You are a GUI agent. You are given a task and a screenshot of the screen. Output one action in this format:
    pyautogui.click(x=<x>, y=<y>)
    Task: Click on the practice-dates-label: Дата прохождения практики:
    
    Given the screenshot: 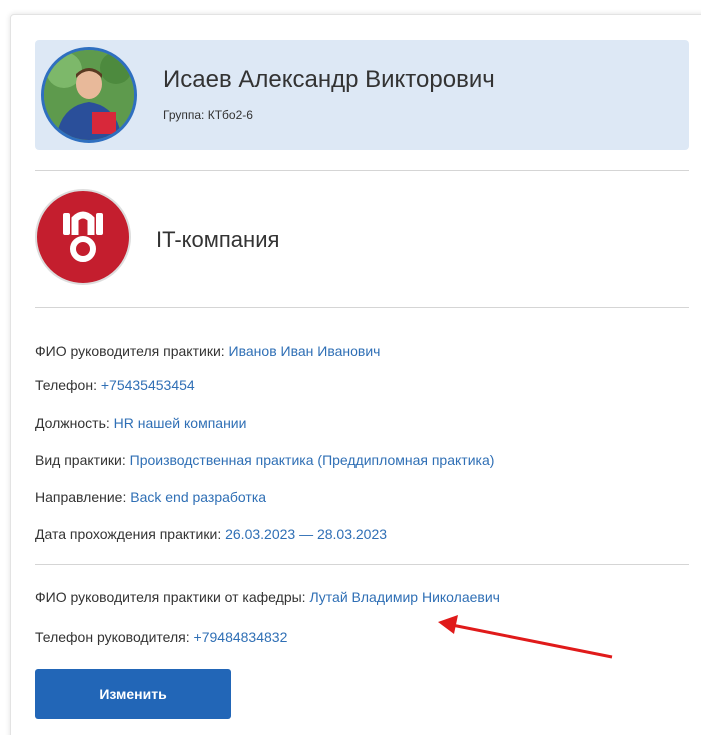 What is the action you would take?
    pyautogui.click(x=128, y=534)
    